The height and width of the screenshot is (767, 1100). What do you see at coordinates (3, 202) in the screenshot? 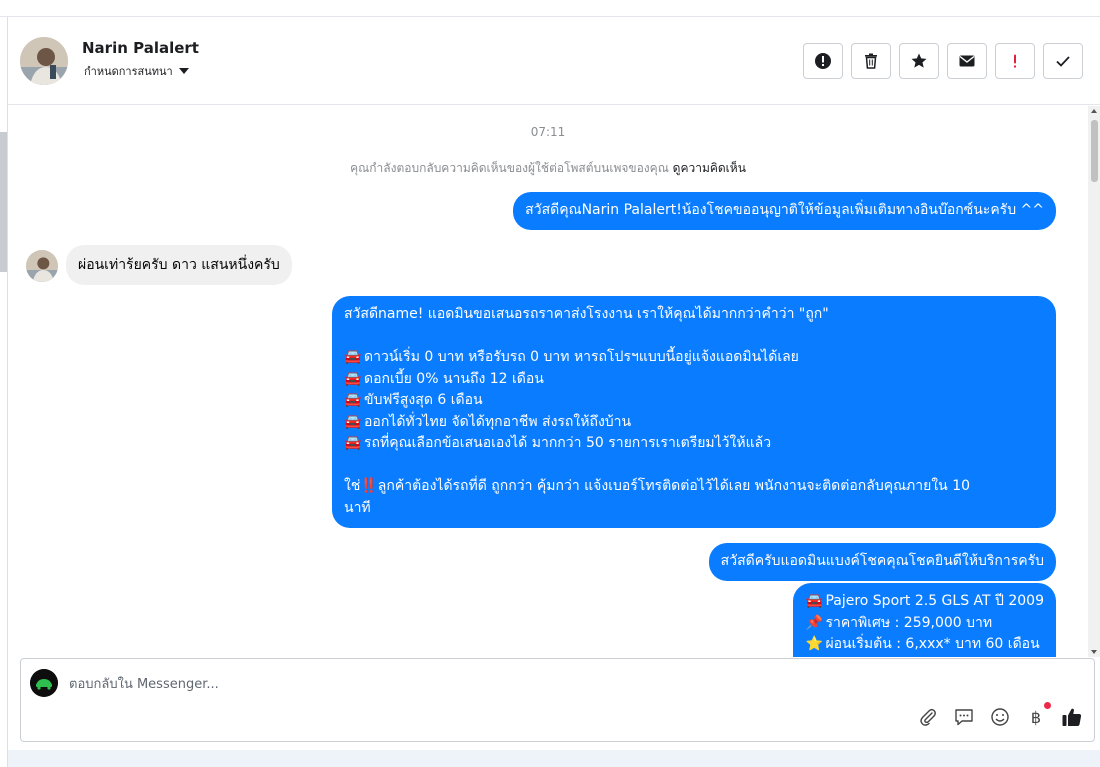
I see `left-scroll-indicator` at bounding box center [3, 202].